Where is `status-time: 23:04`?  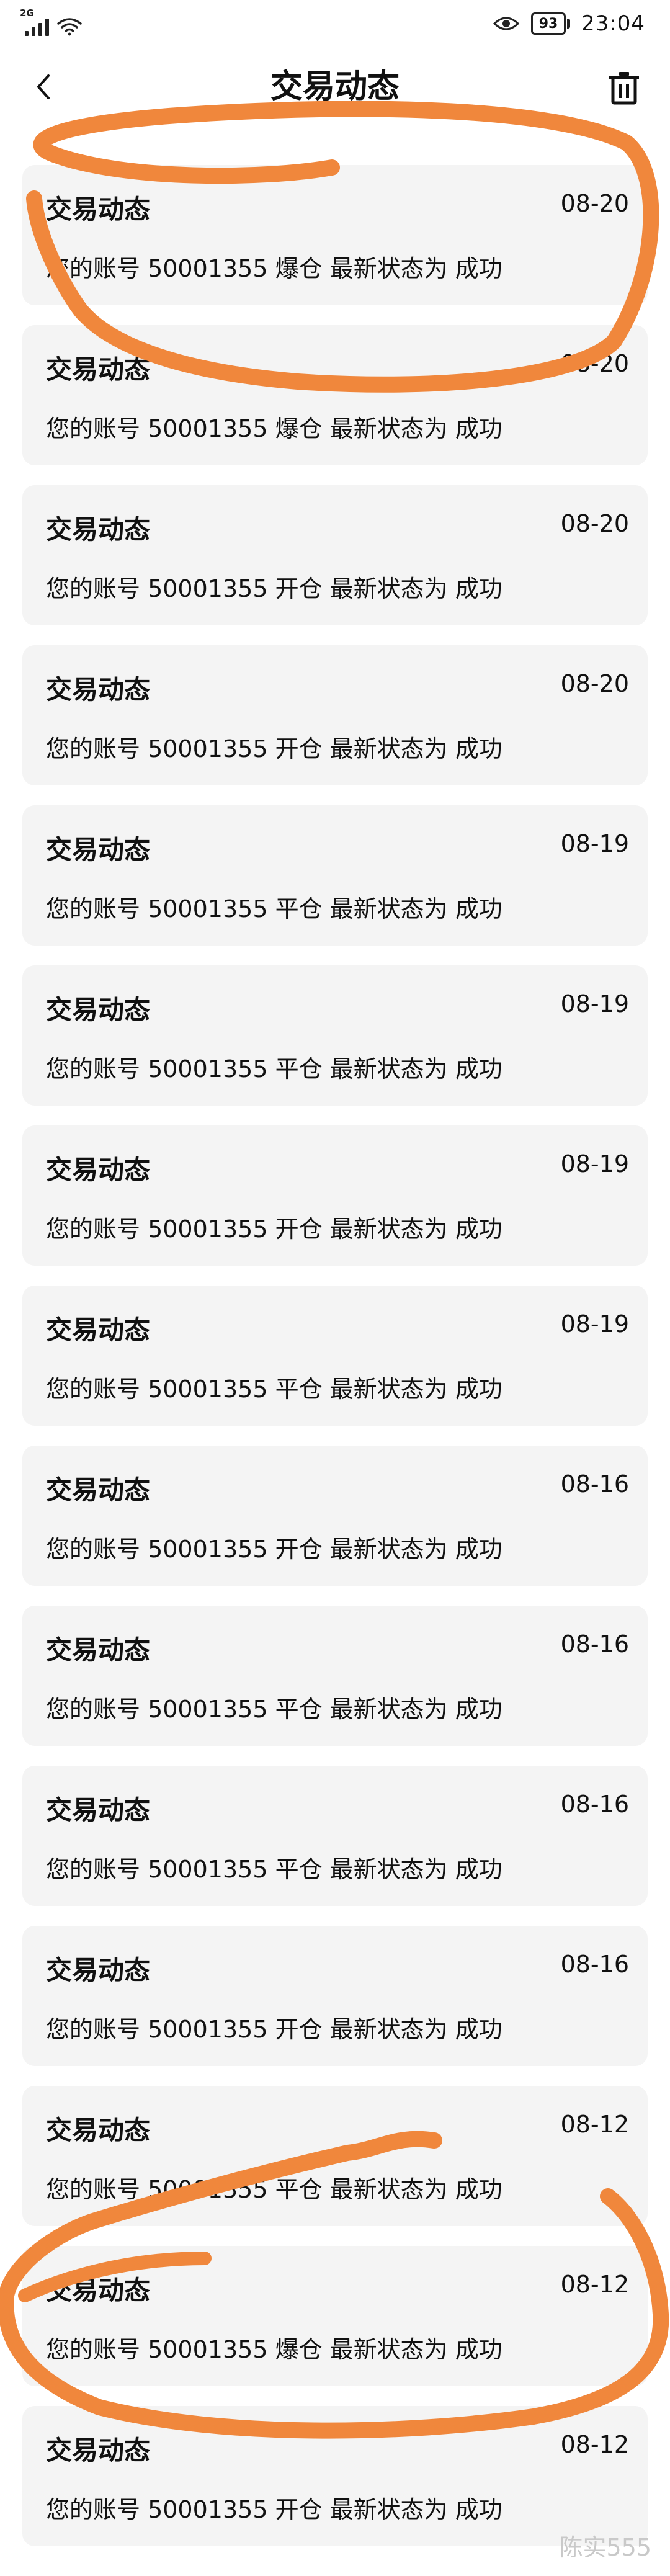
status-time: 23:04 is located at coordinates (613, 23).